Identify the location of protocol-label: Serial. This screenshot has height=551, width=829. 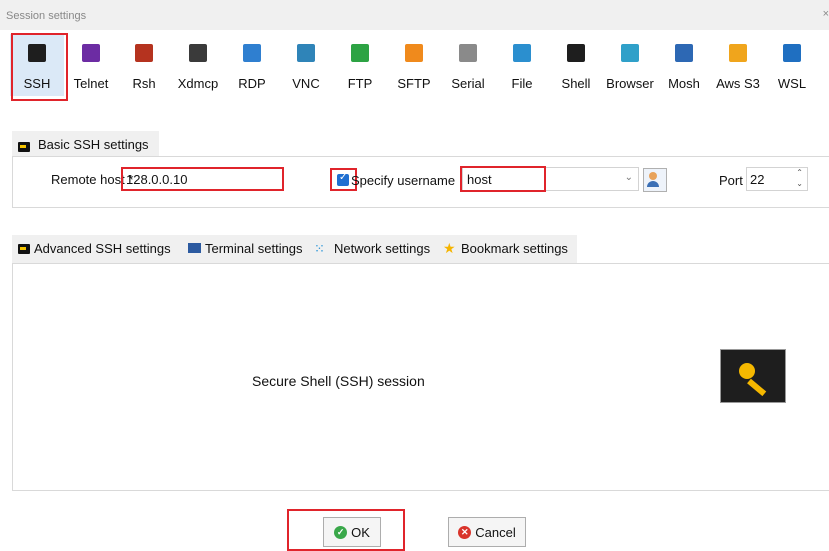
(468, 83).